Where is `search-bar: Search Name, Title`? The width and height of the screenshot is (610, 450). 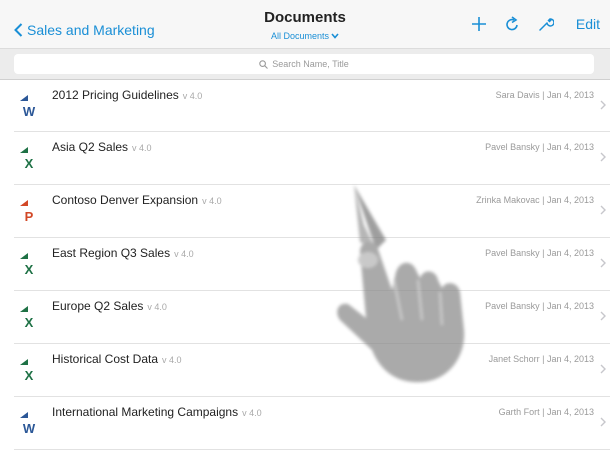
search-bar: Search Name, Title is located at coordinates (305, 64).